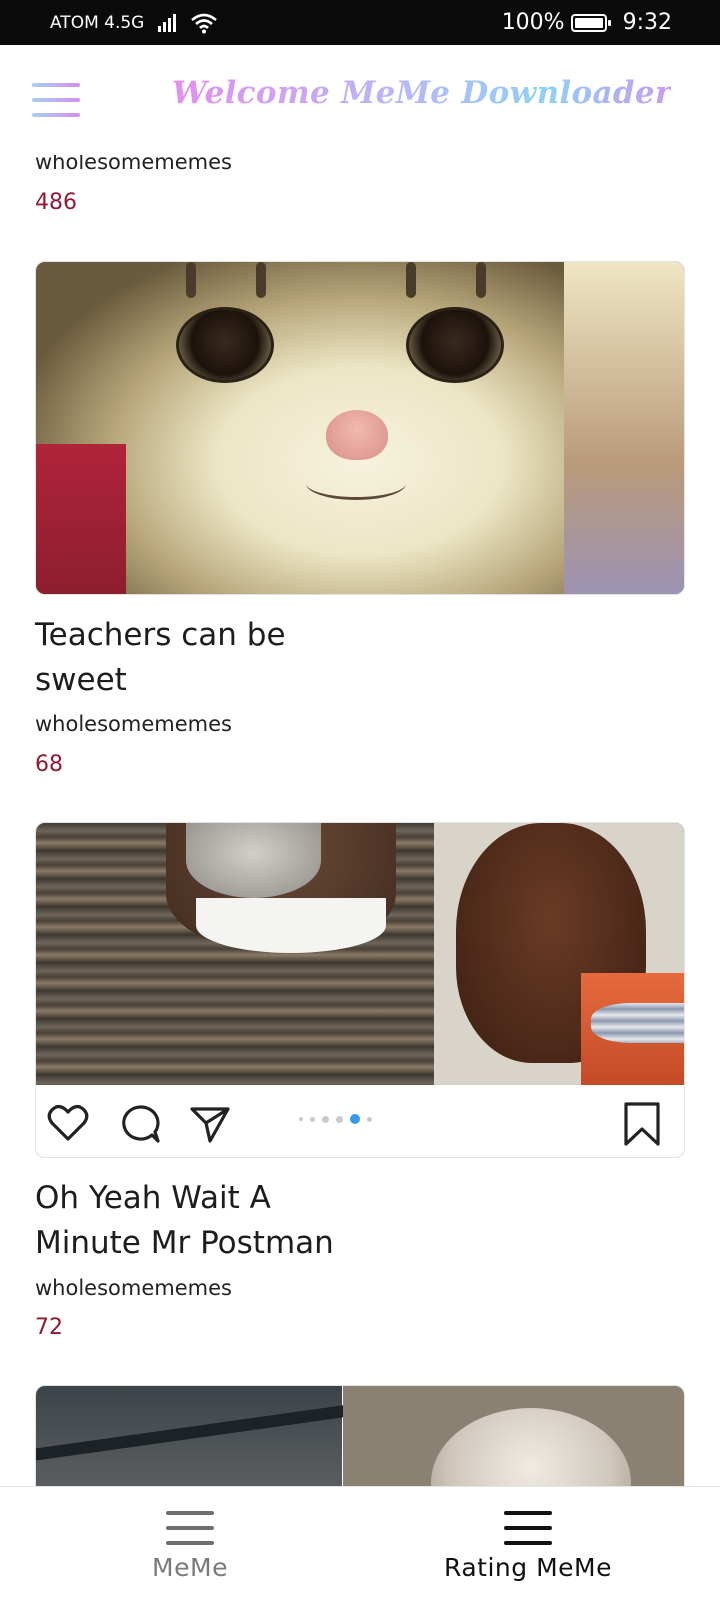 The width and height of the screenshot is (720, 1601). I want to click on post-upvotes: 72, so click(49, 1327).